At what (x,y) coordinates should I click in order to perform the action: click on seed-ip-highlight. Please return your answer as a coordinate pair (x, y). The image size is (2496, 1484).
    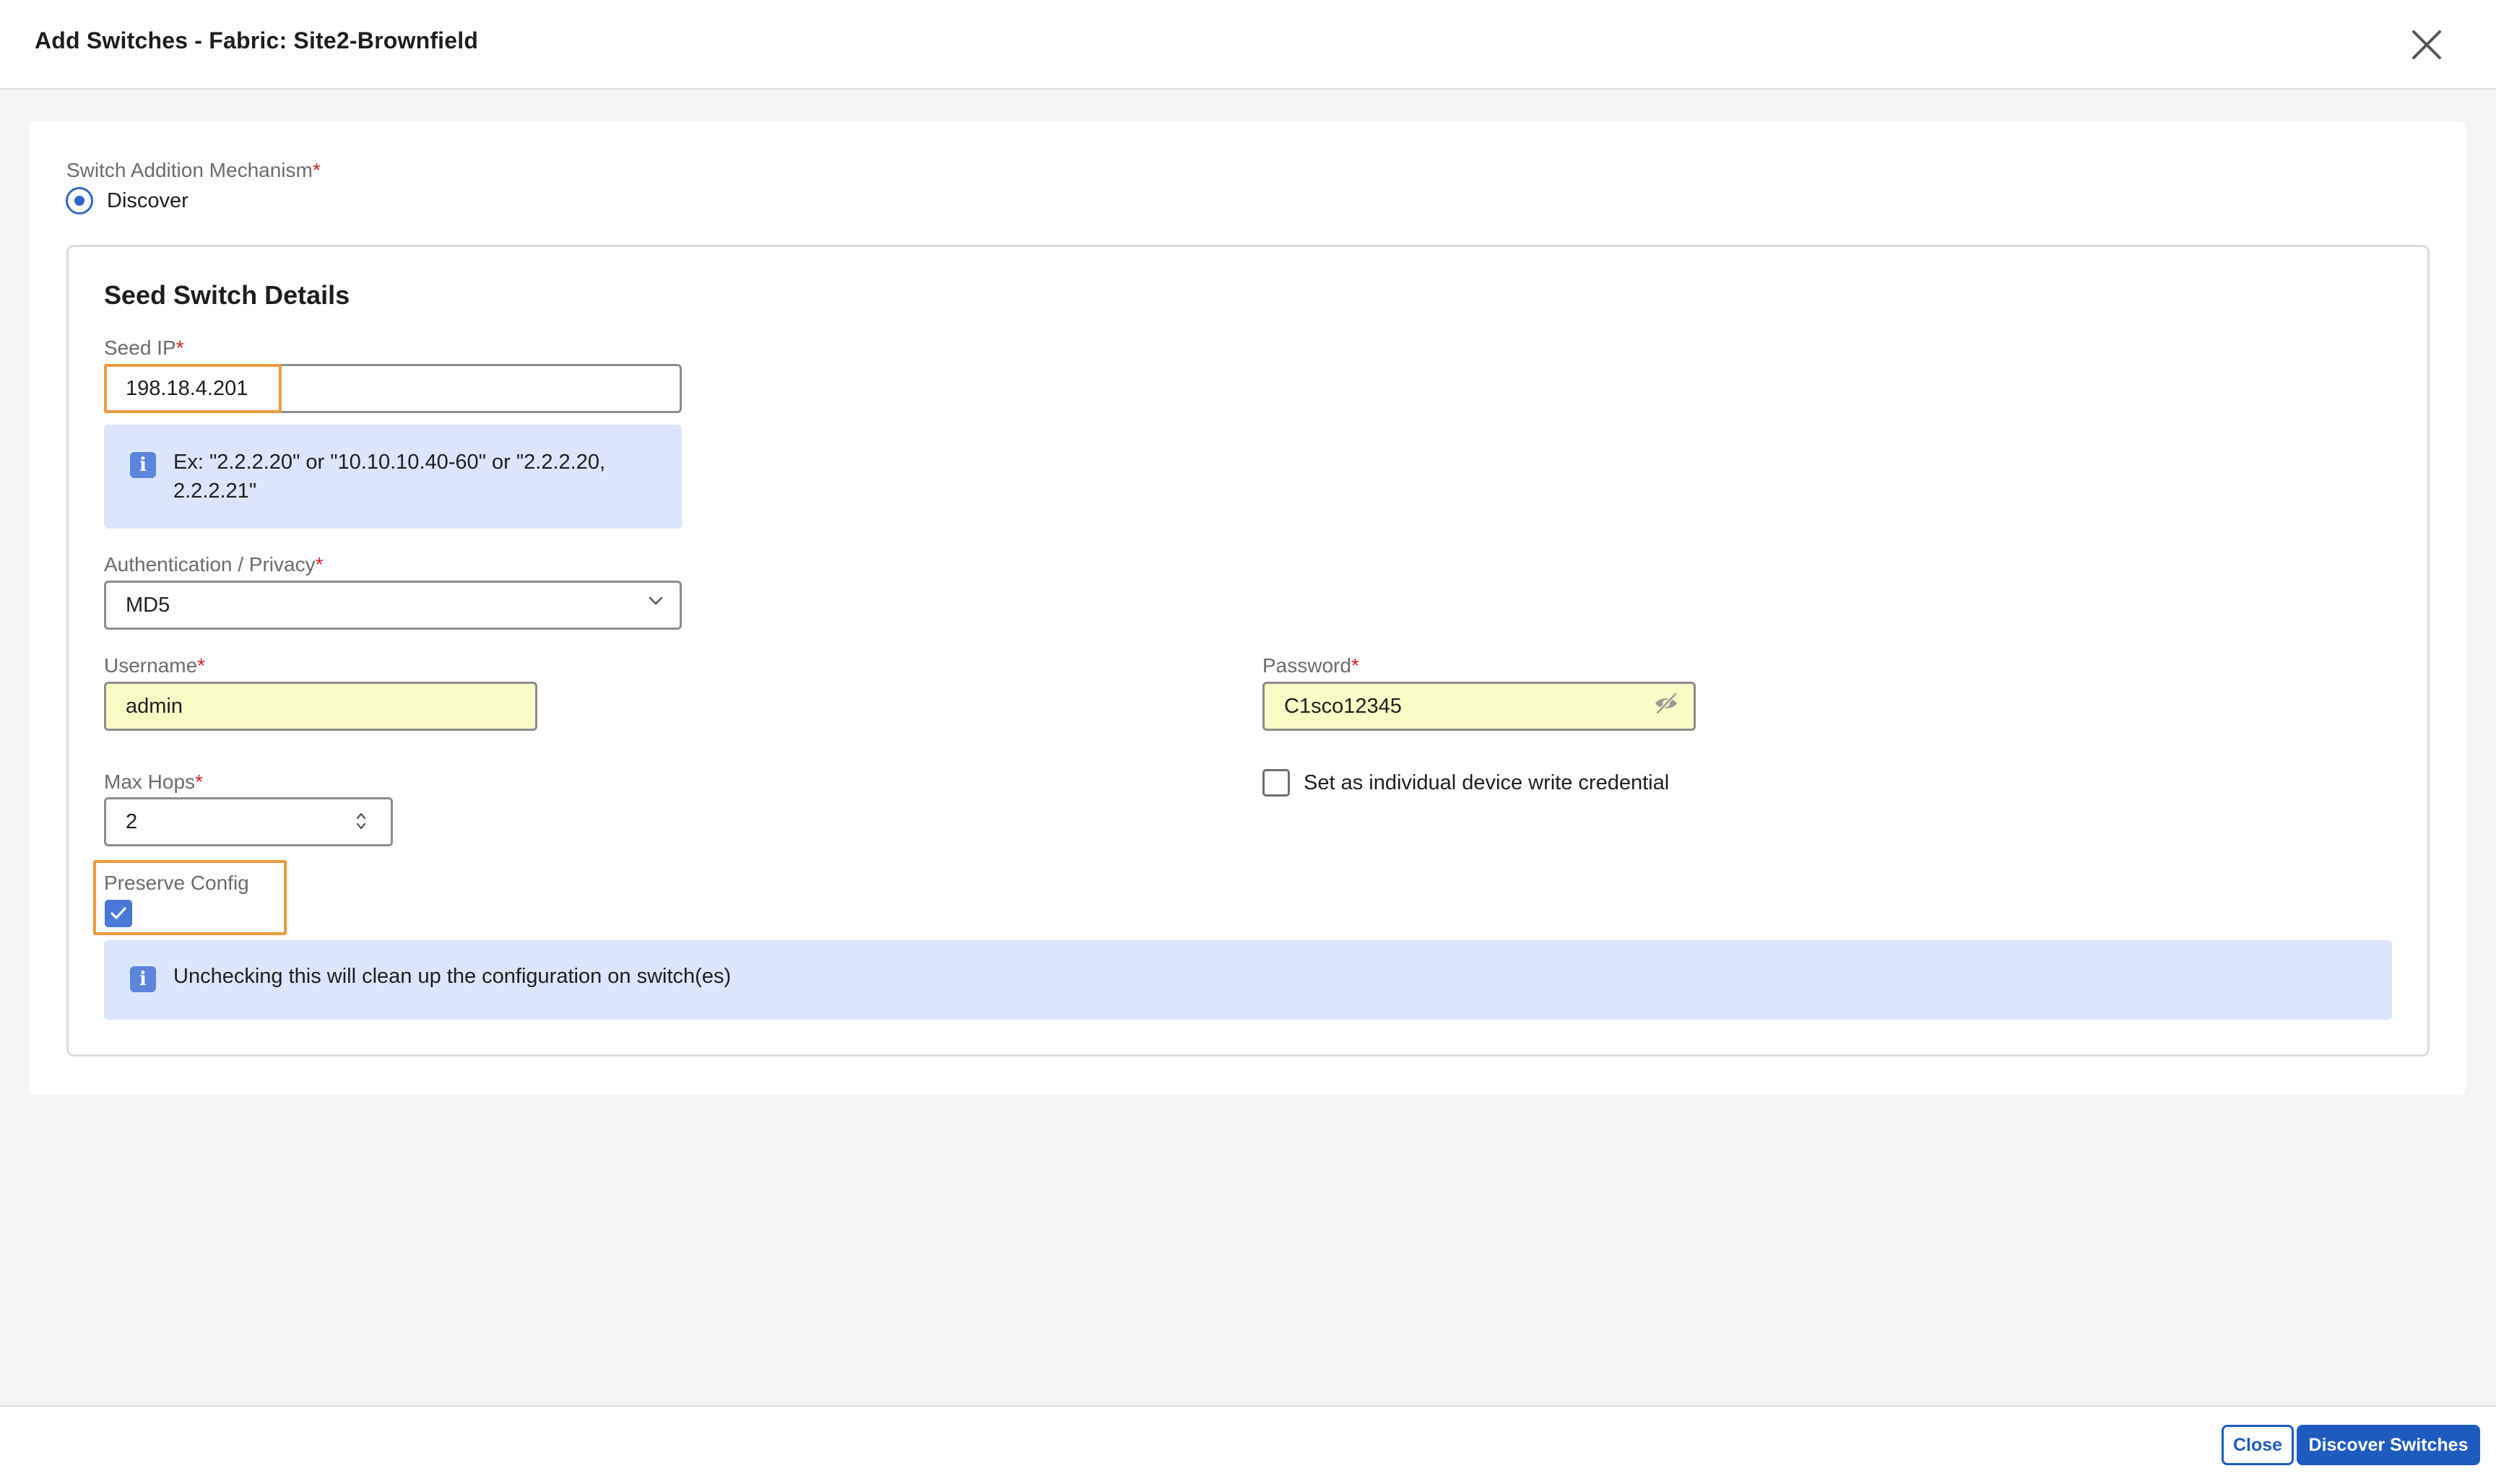
    Looking at the image, I should click on (193, 388).